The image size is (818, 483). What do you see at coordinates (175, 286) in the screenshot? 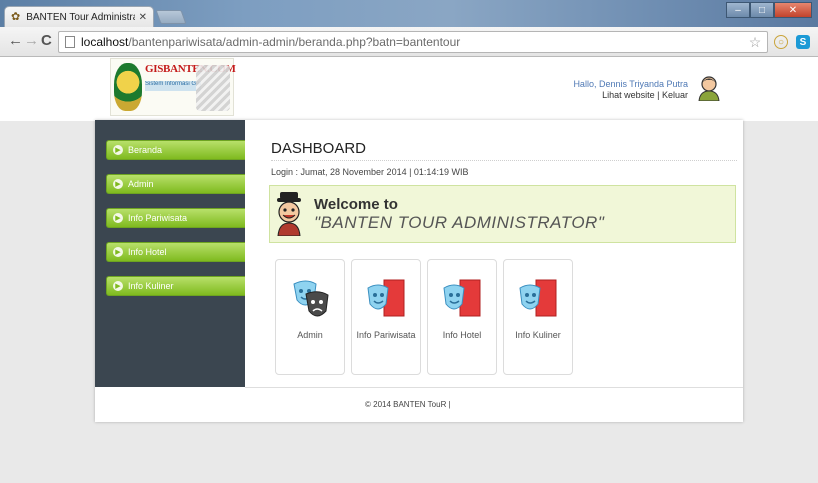
I see `sidebar-item-info-kuliner: ▶ Info Kuliner` at bounding box center [175, 286].